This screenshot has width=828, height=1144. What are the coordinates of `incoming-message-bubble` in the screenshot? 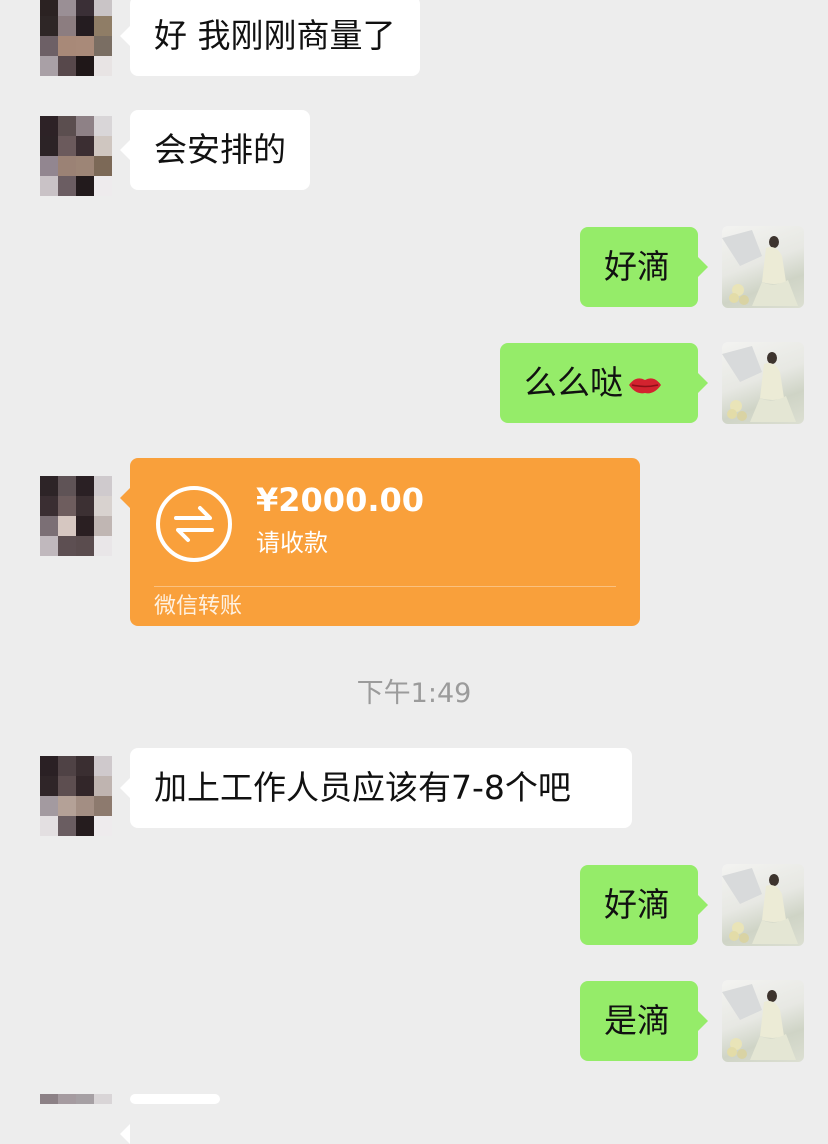 It's located at (170, 1119).